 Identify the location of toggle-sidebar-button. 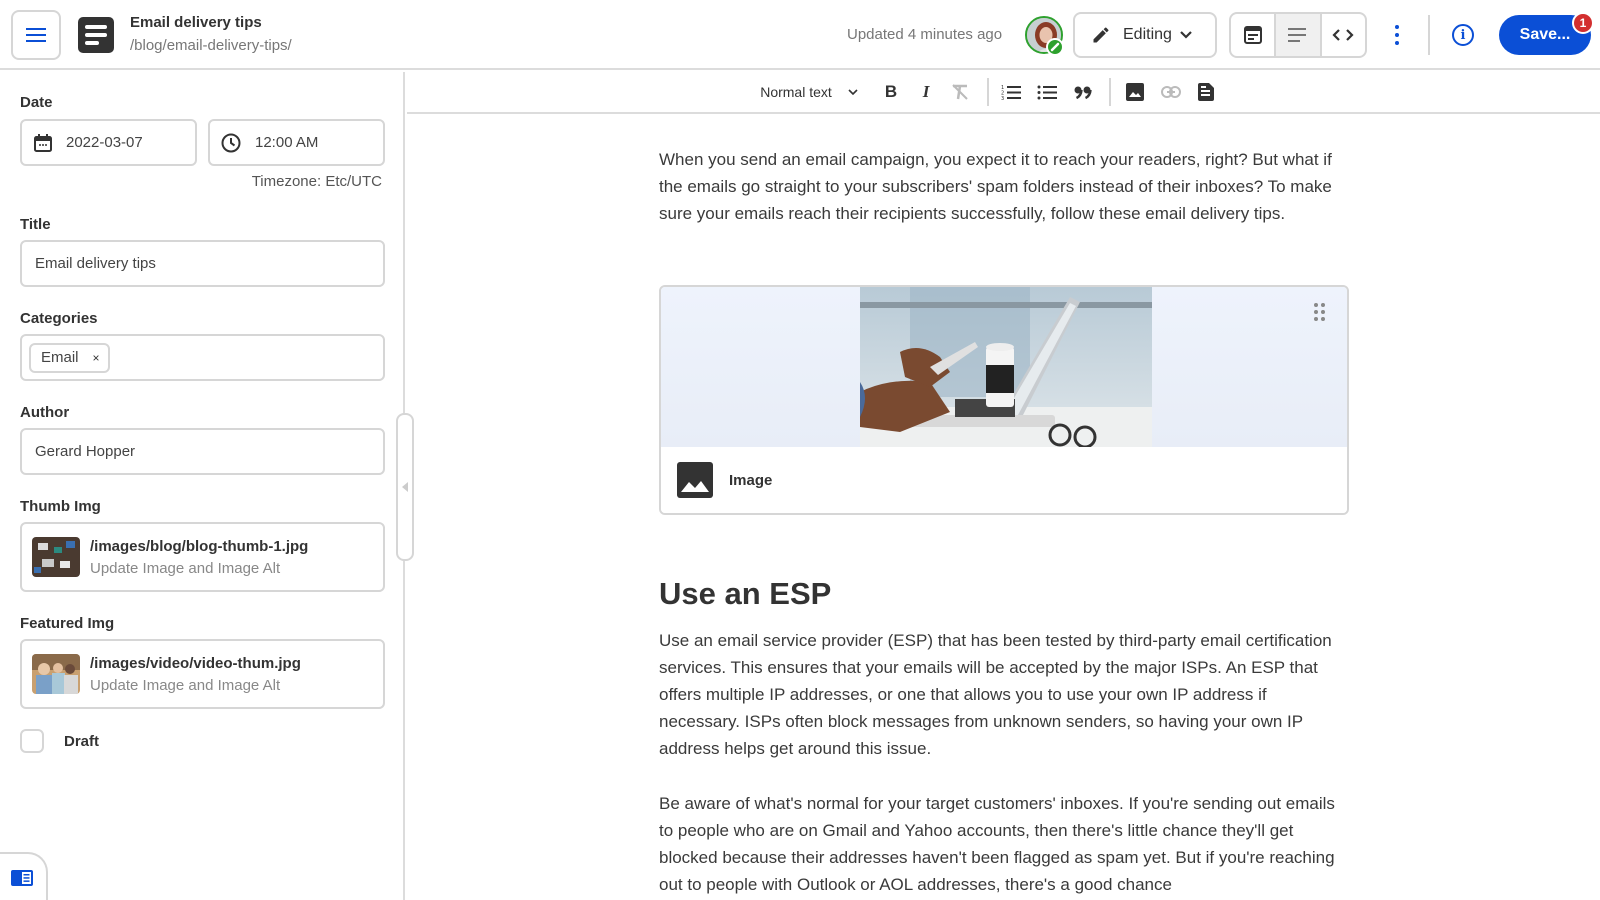
(24, 876).